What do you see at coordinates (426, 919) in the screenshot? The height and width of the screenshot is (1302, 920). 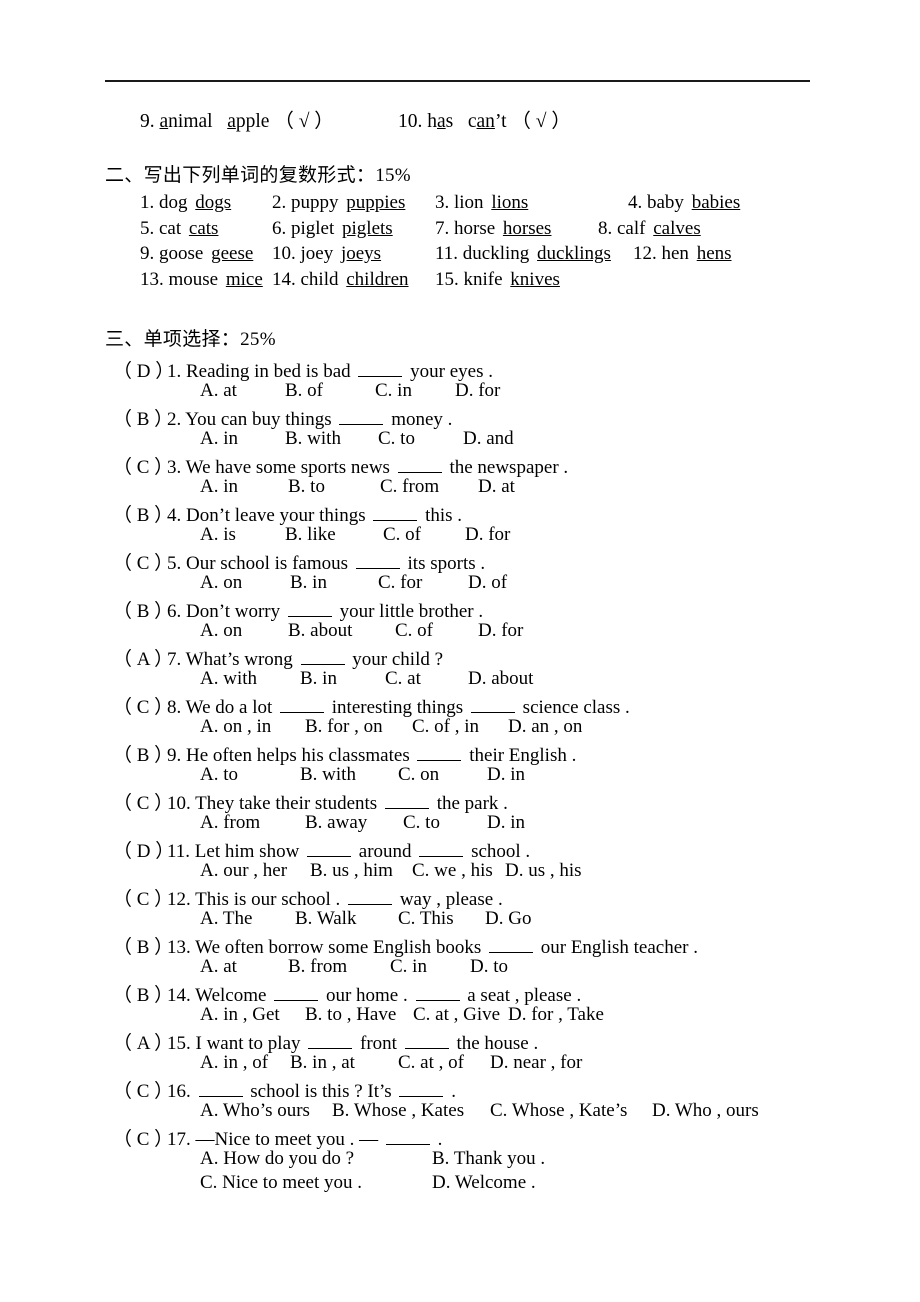 I see `mc-option: C. This` at bounding box center [426, 919].